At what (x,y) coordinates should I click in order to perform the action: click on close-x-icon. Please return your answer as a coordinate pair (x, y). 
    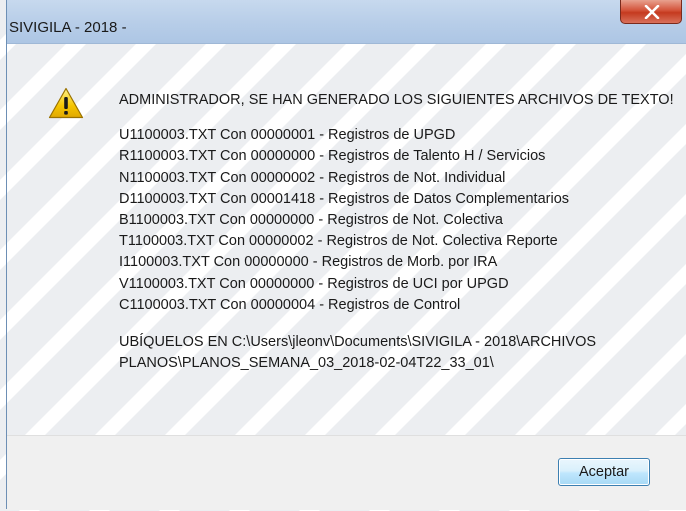
    Looking at the image, I should click on (652, 12).